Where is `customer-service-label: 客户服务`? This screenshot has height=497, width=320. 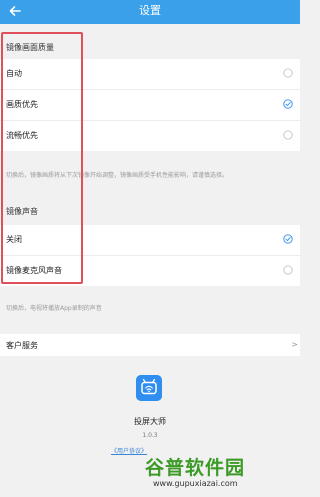
customer-service-label: 客户服务 is located at coordinates (22, 345).